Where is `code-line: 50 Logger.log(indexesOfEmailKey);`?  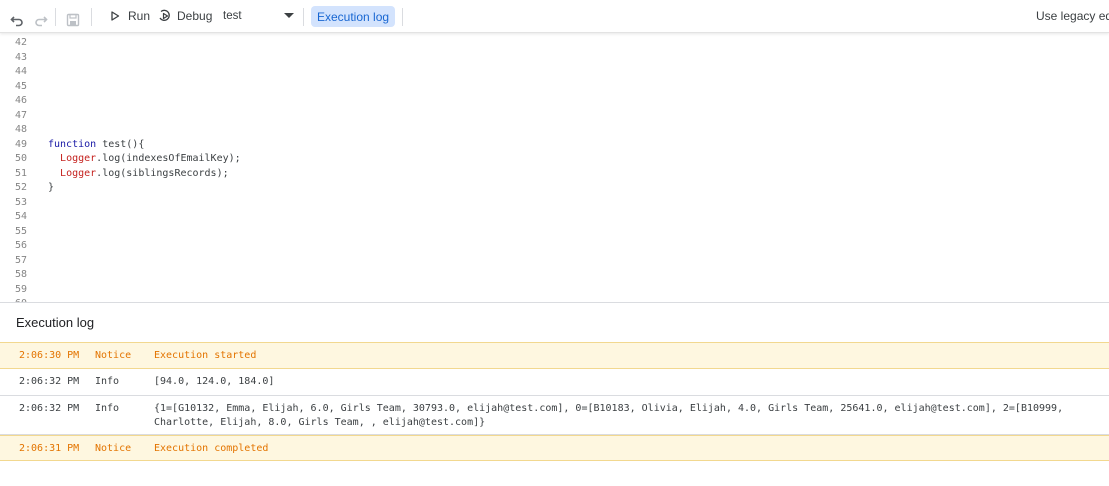 code-line: 50 Logger.log(indexesOfEmailKey); is located at coordinates (554, 159).